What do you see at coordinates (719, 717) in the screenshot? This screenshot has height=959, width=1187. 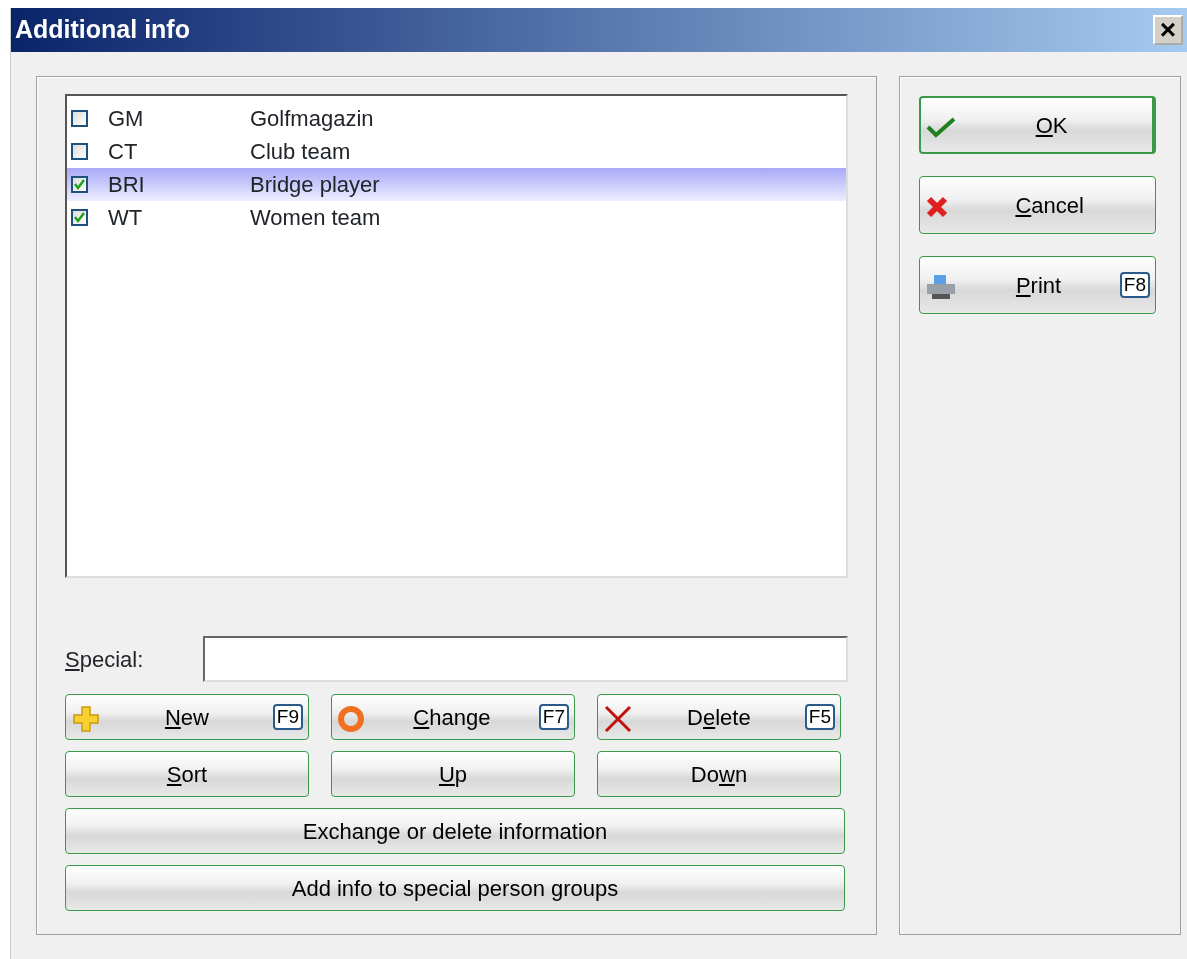 I see `action-button: Delete F5` at bounding box center [719, 717].